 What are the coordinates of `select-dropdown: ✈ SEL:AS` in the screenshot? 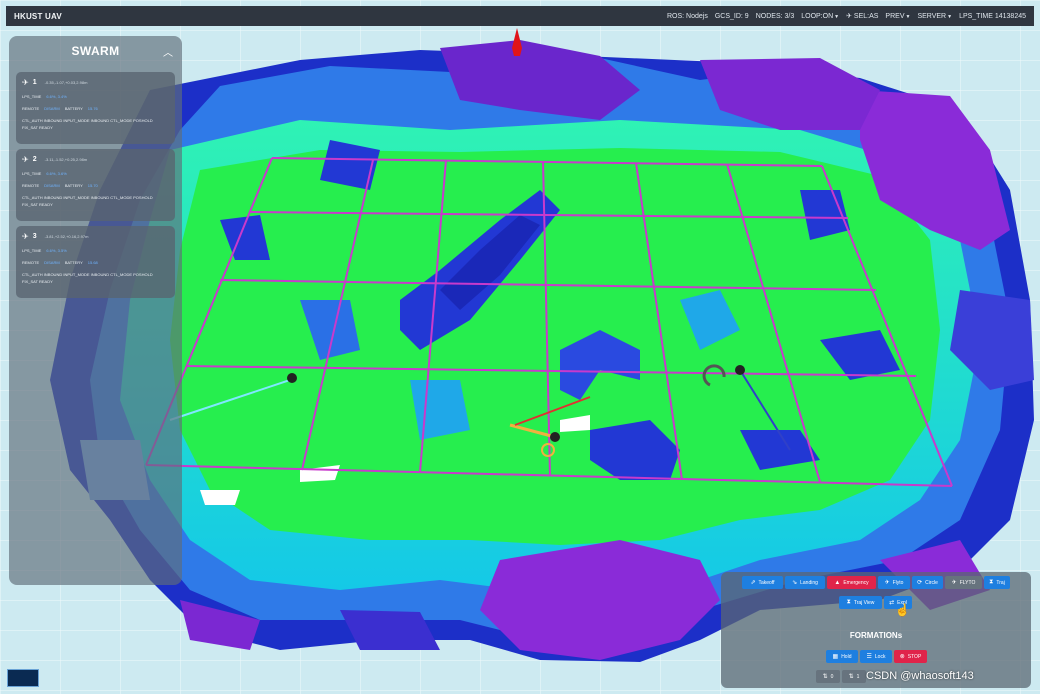 It's located at (862, 16).